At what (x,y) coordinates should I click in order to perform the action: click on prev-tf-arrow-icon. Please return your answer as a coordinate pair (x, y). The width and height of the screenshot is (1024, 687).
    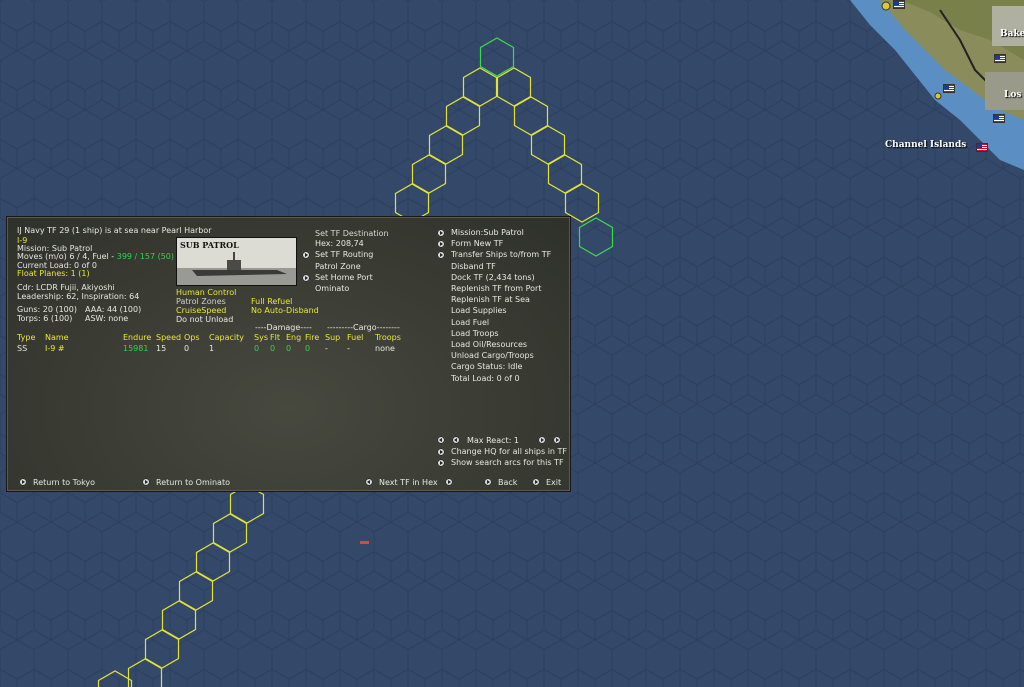
    Looking at the image, I should click on (369, 482).